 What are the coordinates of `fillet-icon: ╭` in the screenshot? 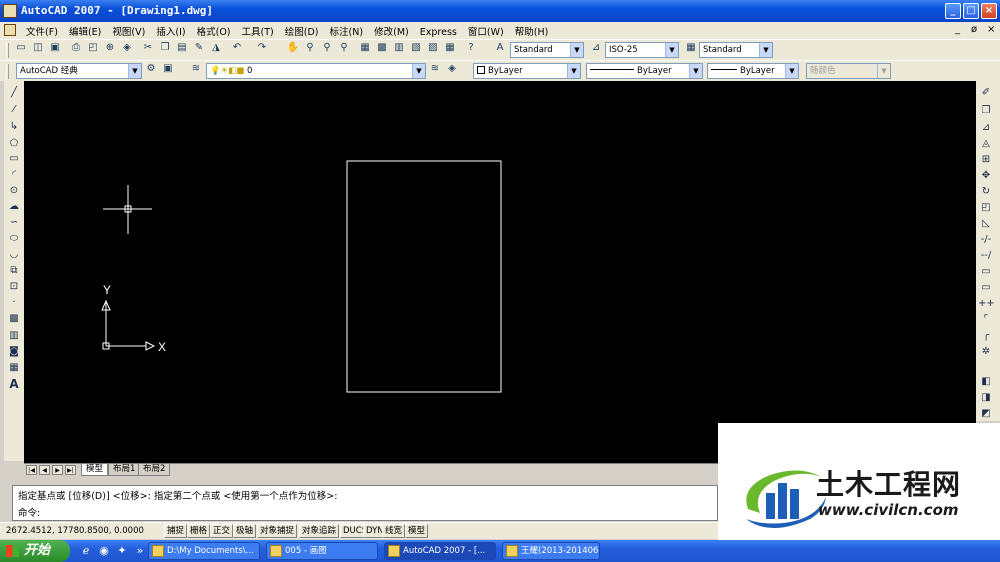 It's located at (986, 336).